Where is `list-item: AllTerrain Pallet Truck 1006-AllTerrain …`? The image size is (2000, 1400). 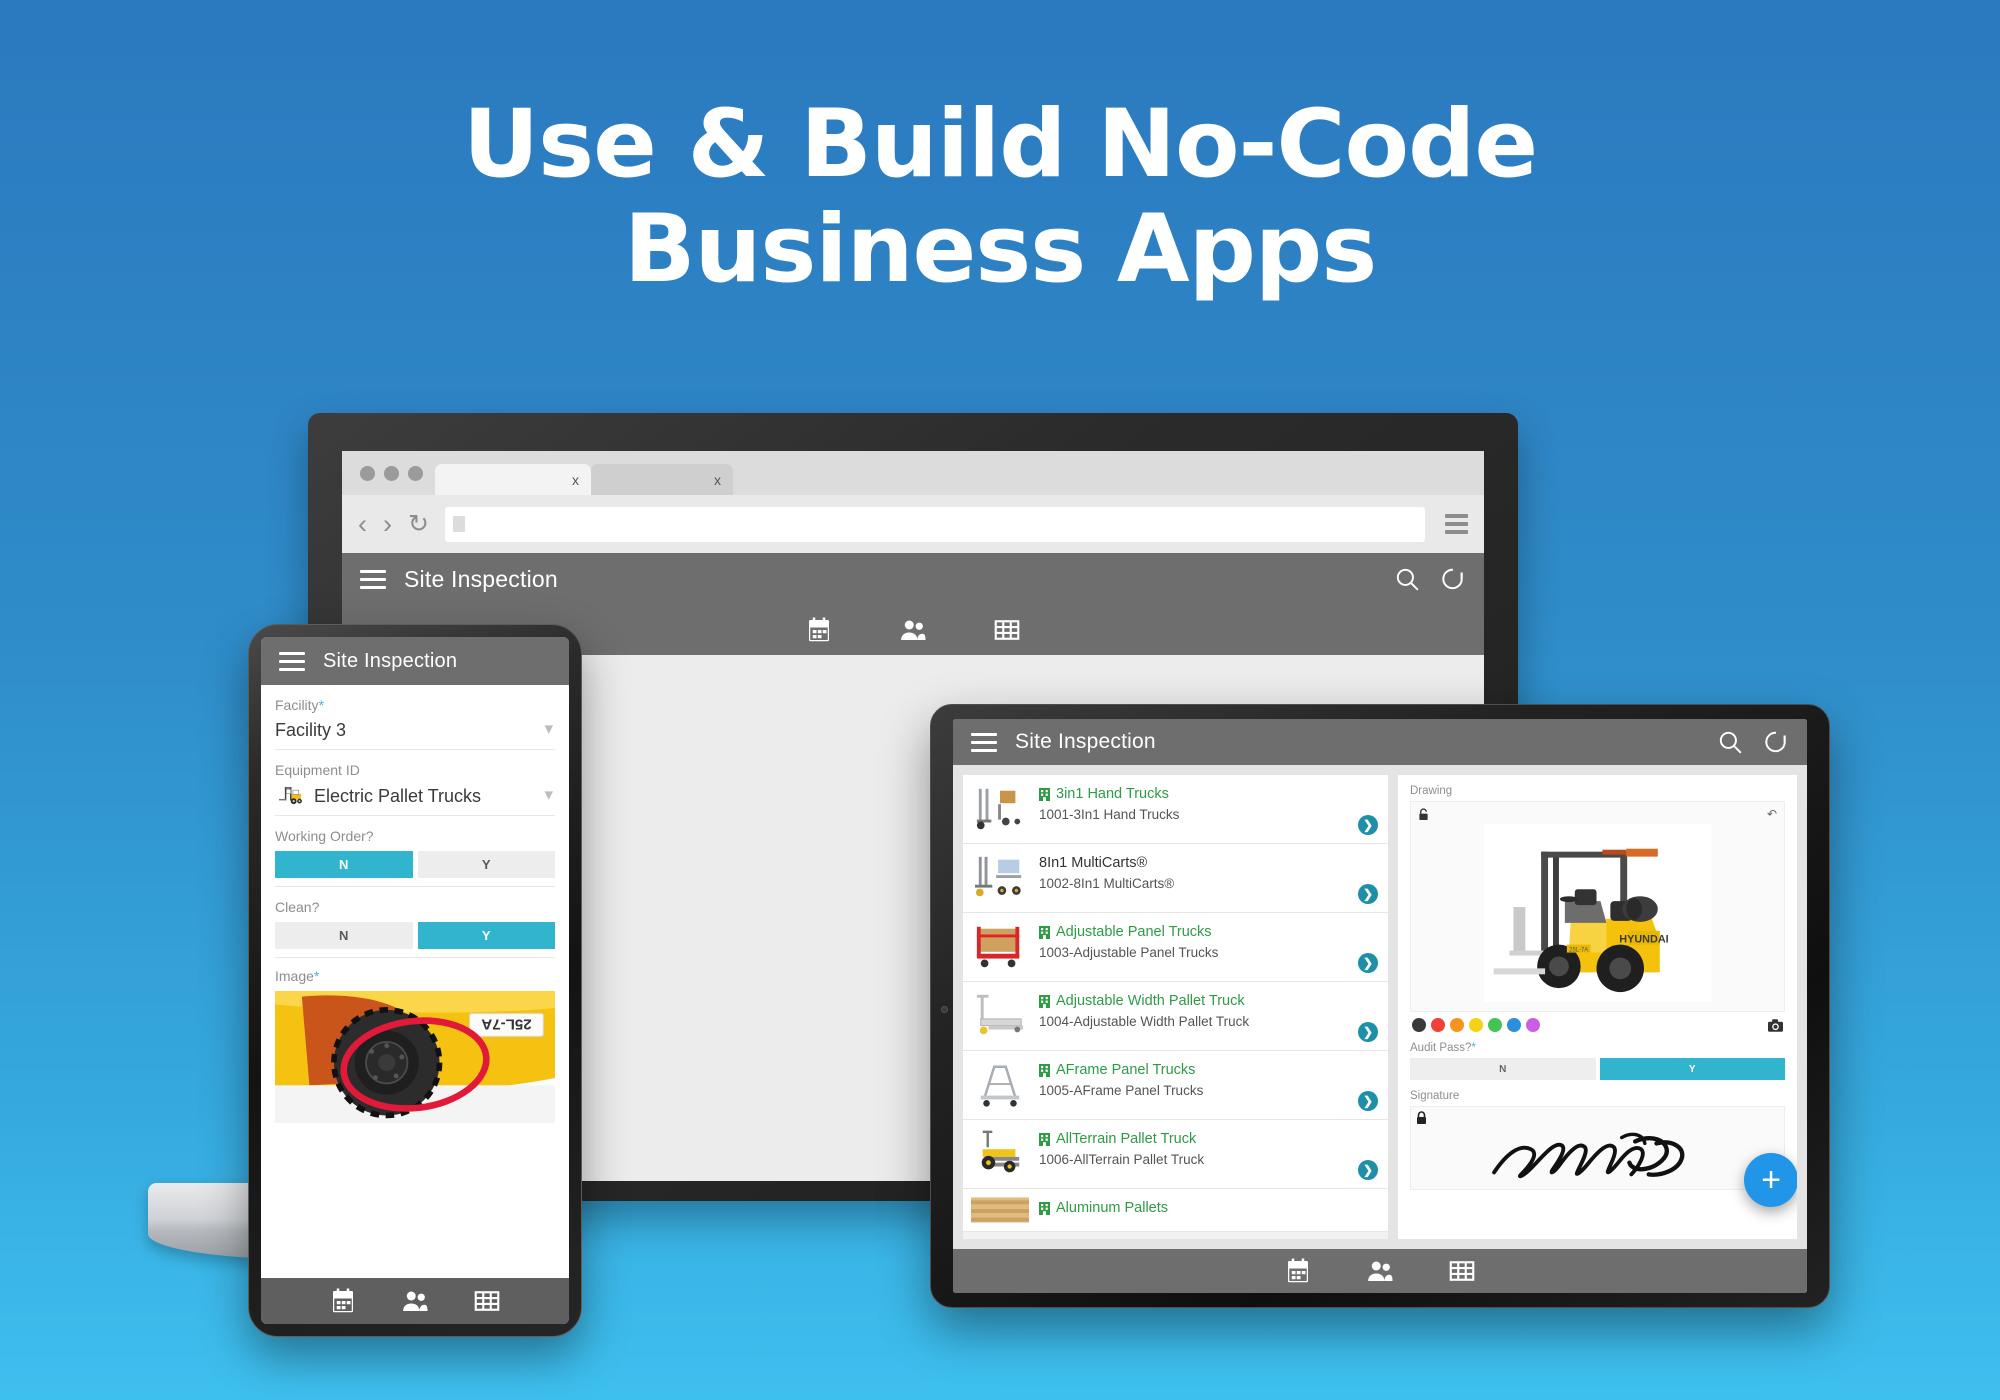
list-item: AllTerrain Pallet Truck 1006-AllTerrain … is located at coordinates (1175, 1154).